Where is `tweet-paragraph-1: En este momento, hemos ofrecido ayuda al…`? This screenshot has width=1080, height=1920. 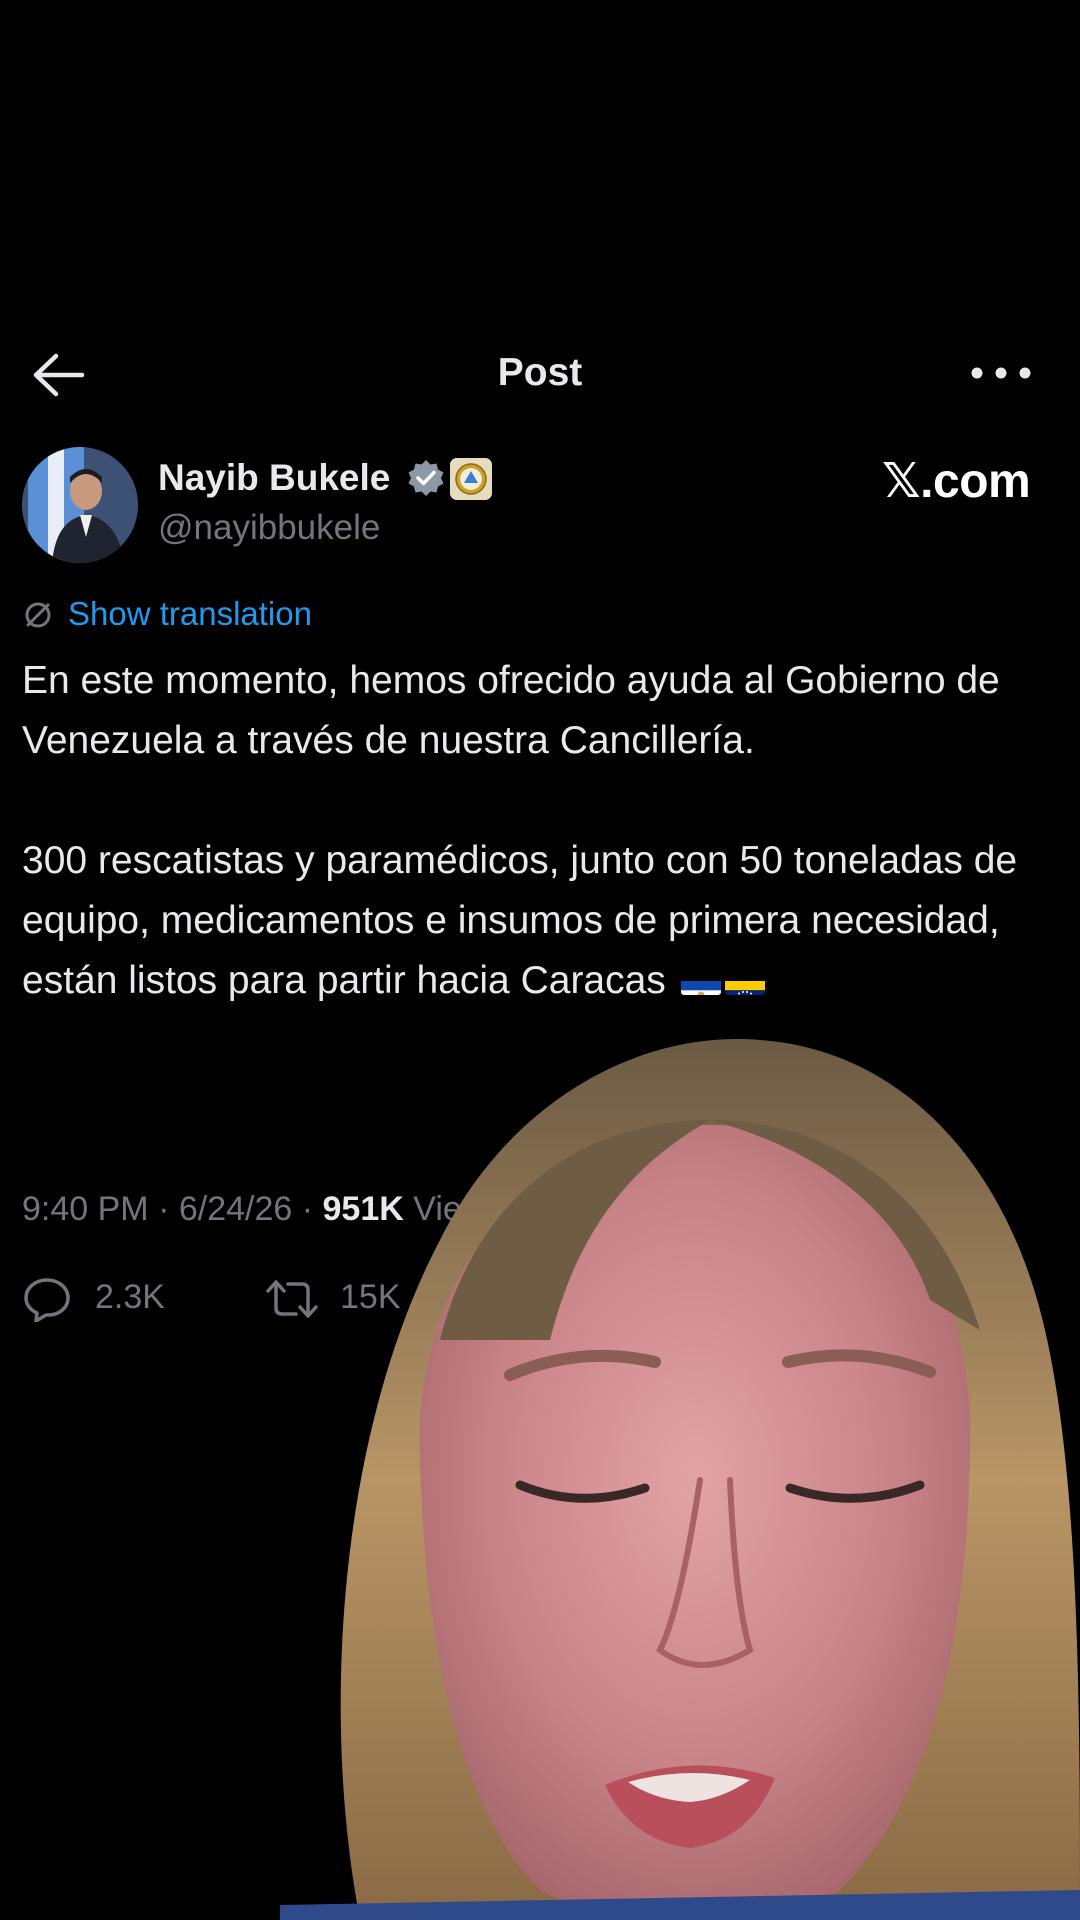
tweet-paragraph-1: En este momento, hemos ofrecido ayuda al… is located at coordinates (511, 710).